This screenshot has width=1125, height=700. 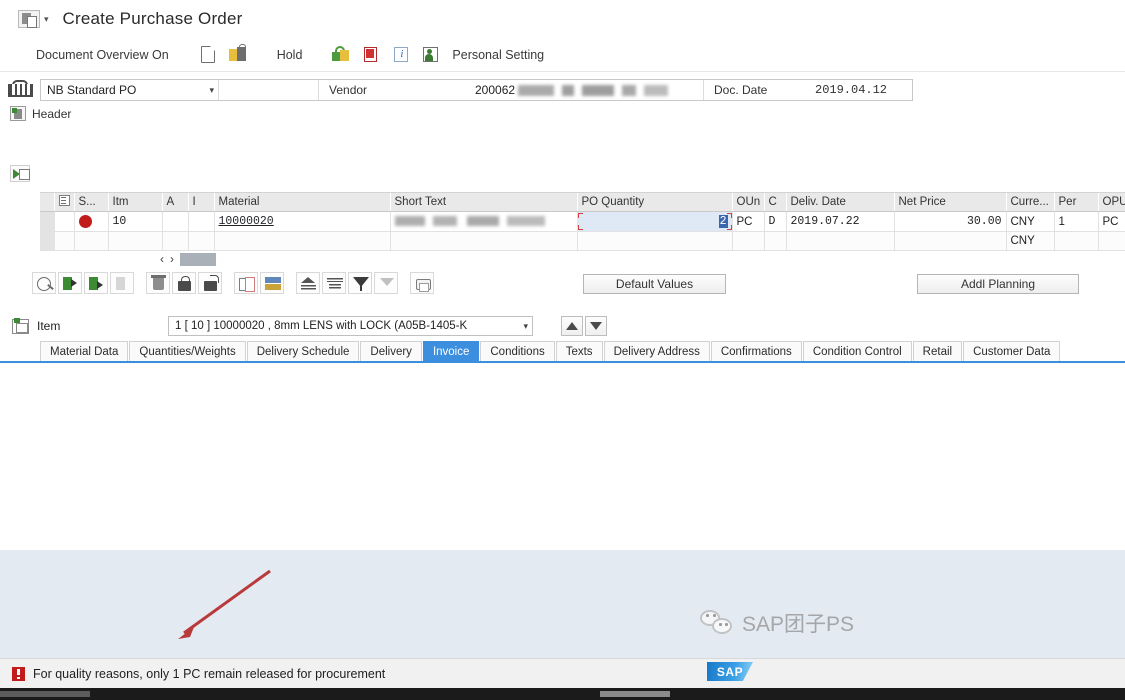 I want to click on items-expand-icon, so click(x=20, y=173).